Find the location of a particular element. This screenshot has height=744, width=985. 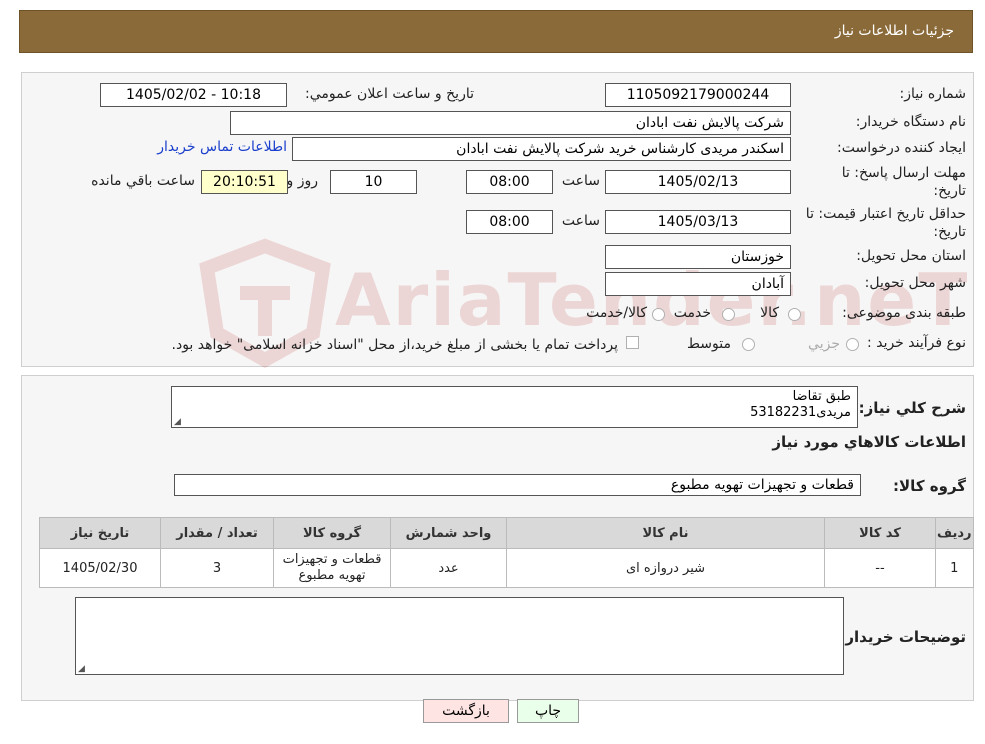

deadline-date-field: 1405/02/13 is located at coordinates (698, 182).